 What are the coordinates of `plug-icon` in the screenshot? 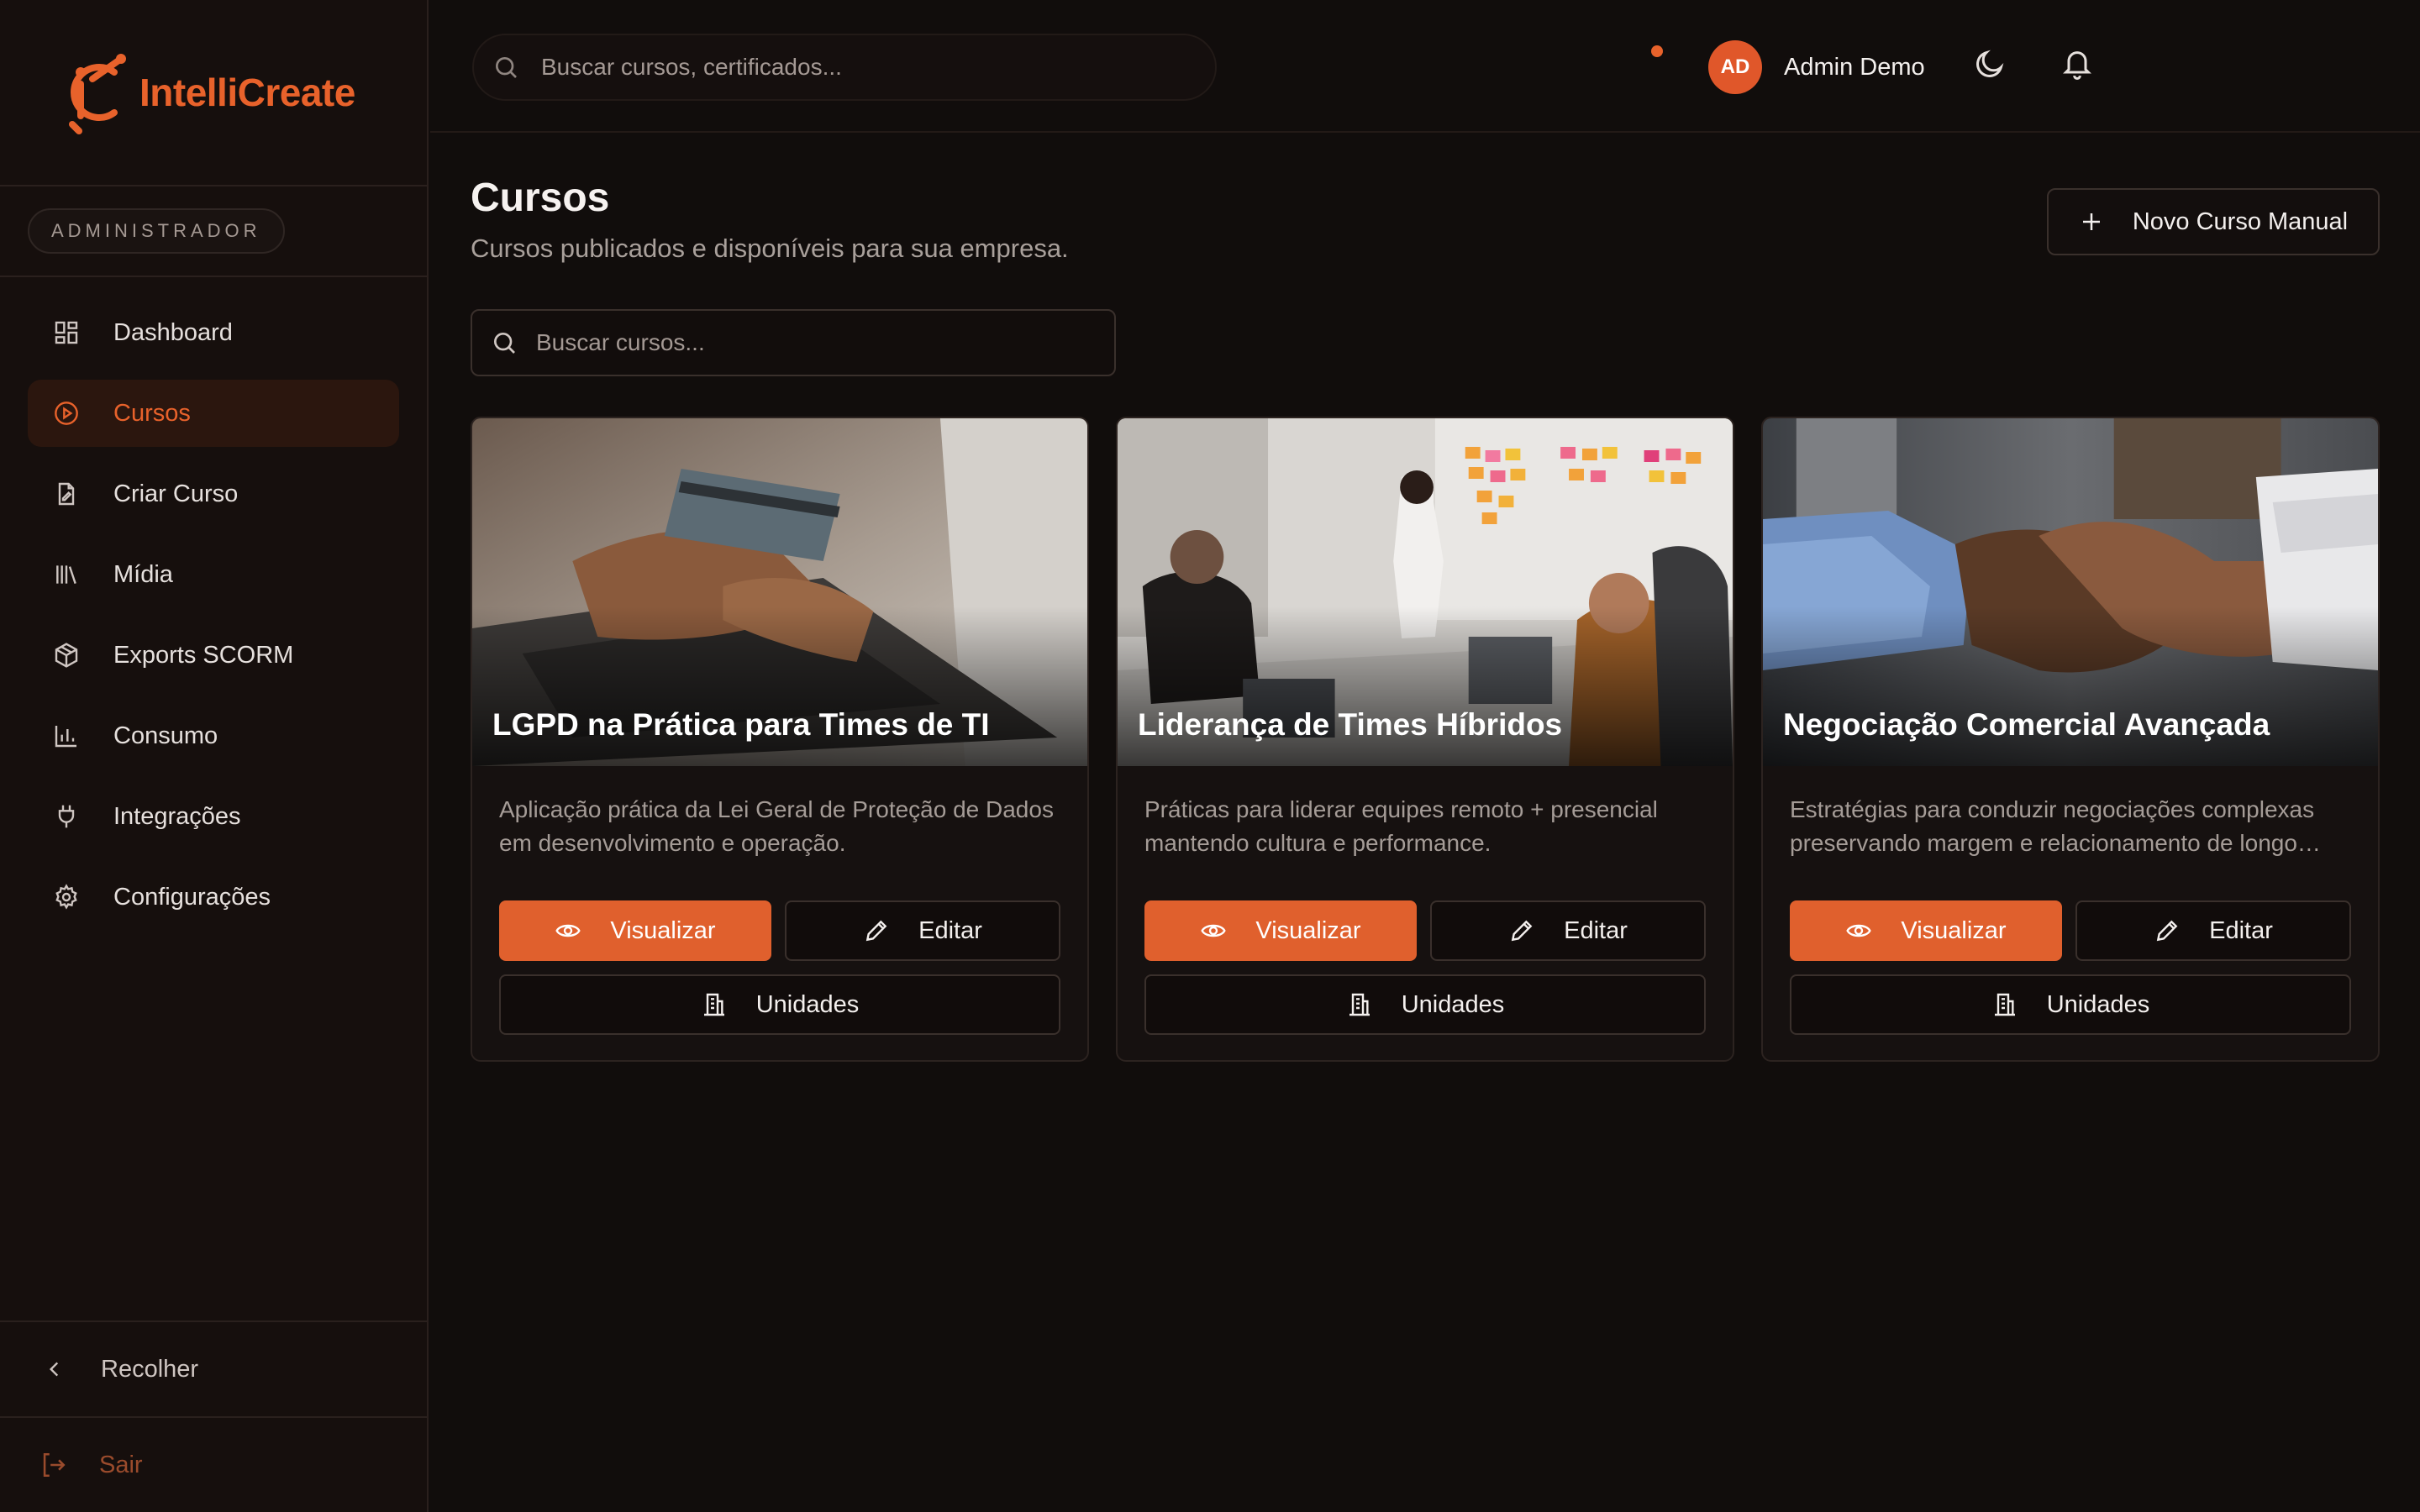 It's located at (66, 816).